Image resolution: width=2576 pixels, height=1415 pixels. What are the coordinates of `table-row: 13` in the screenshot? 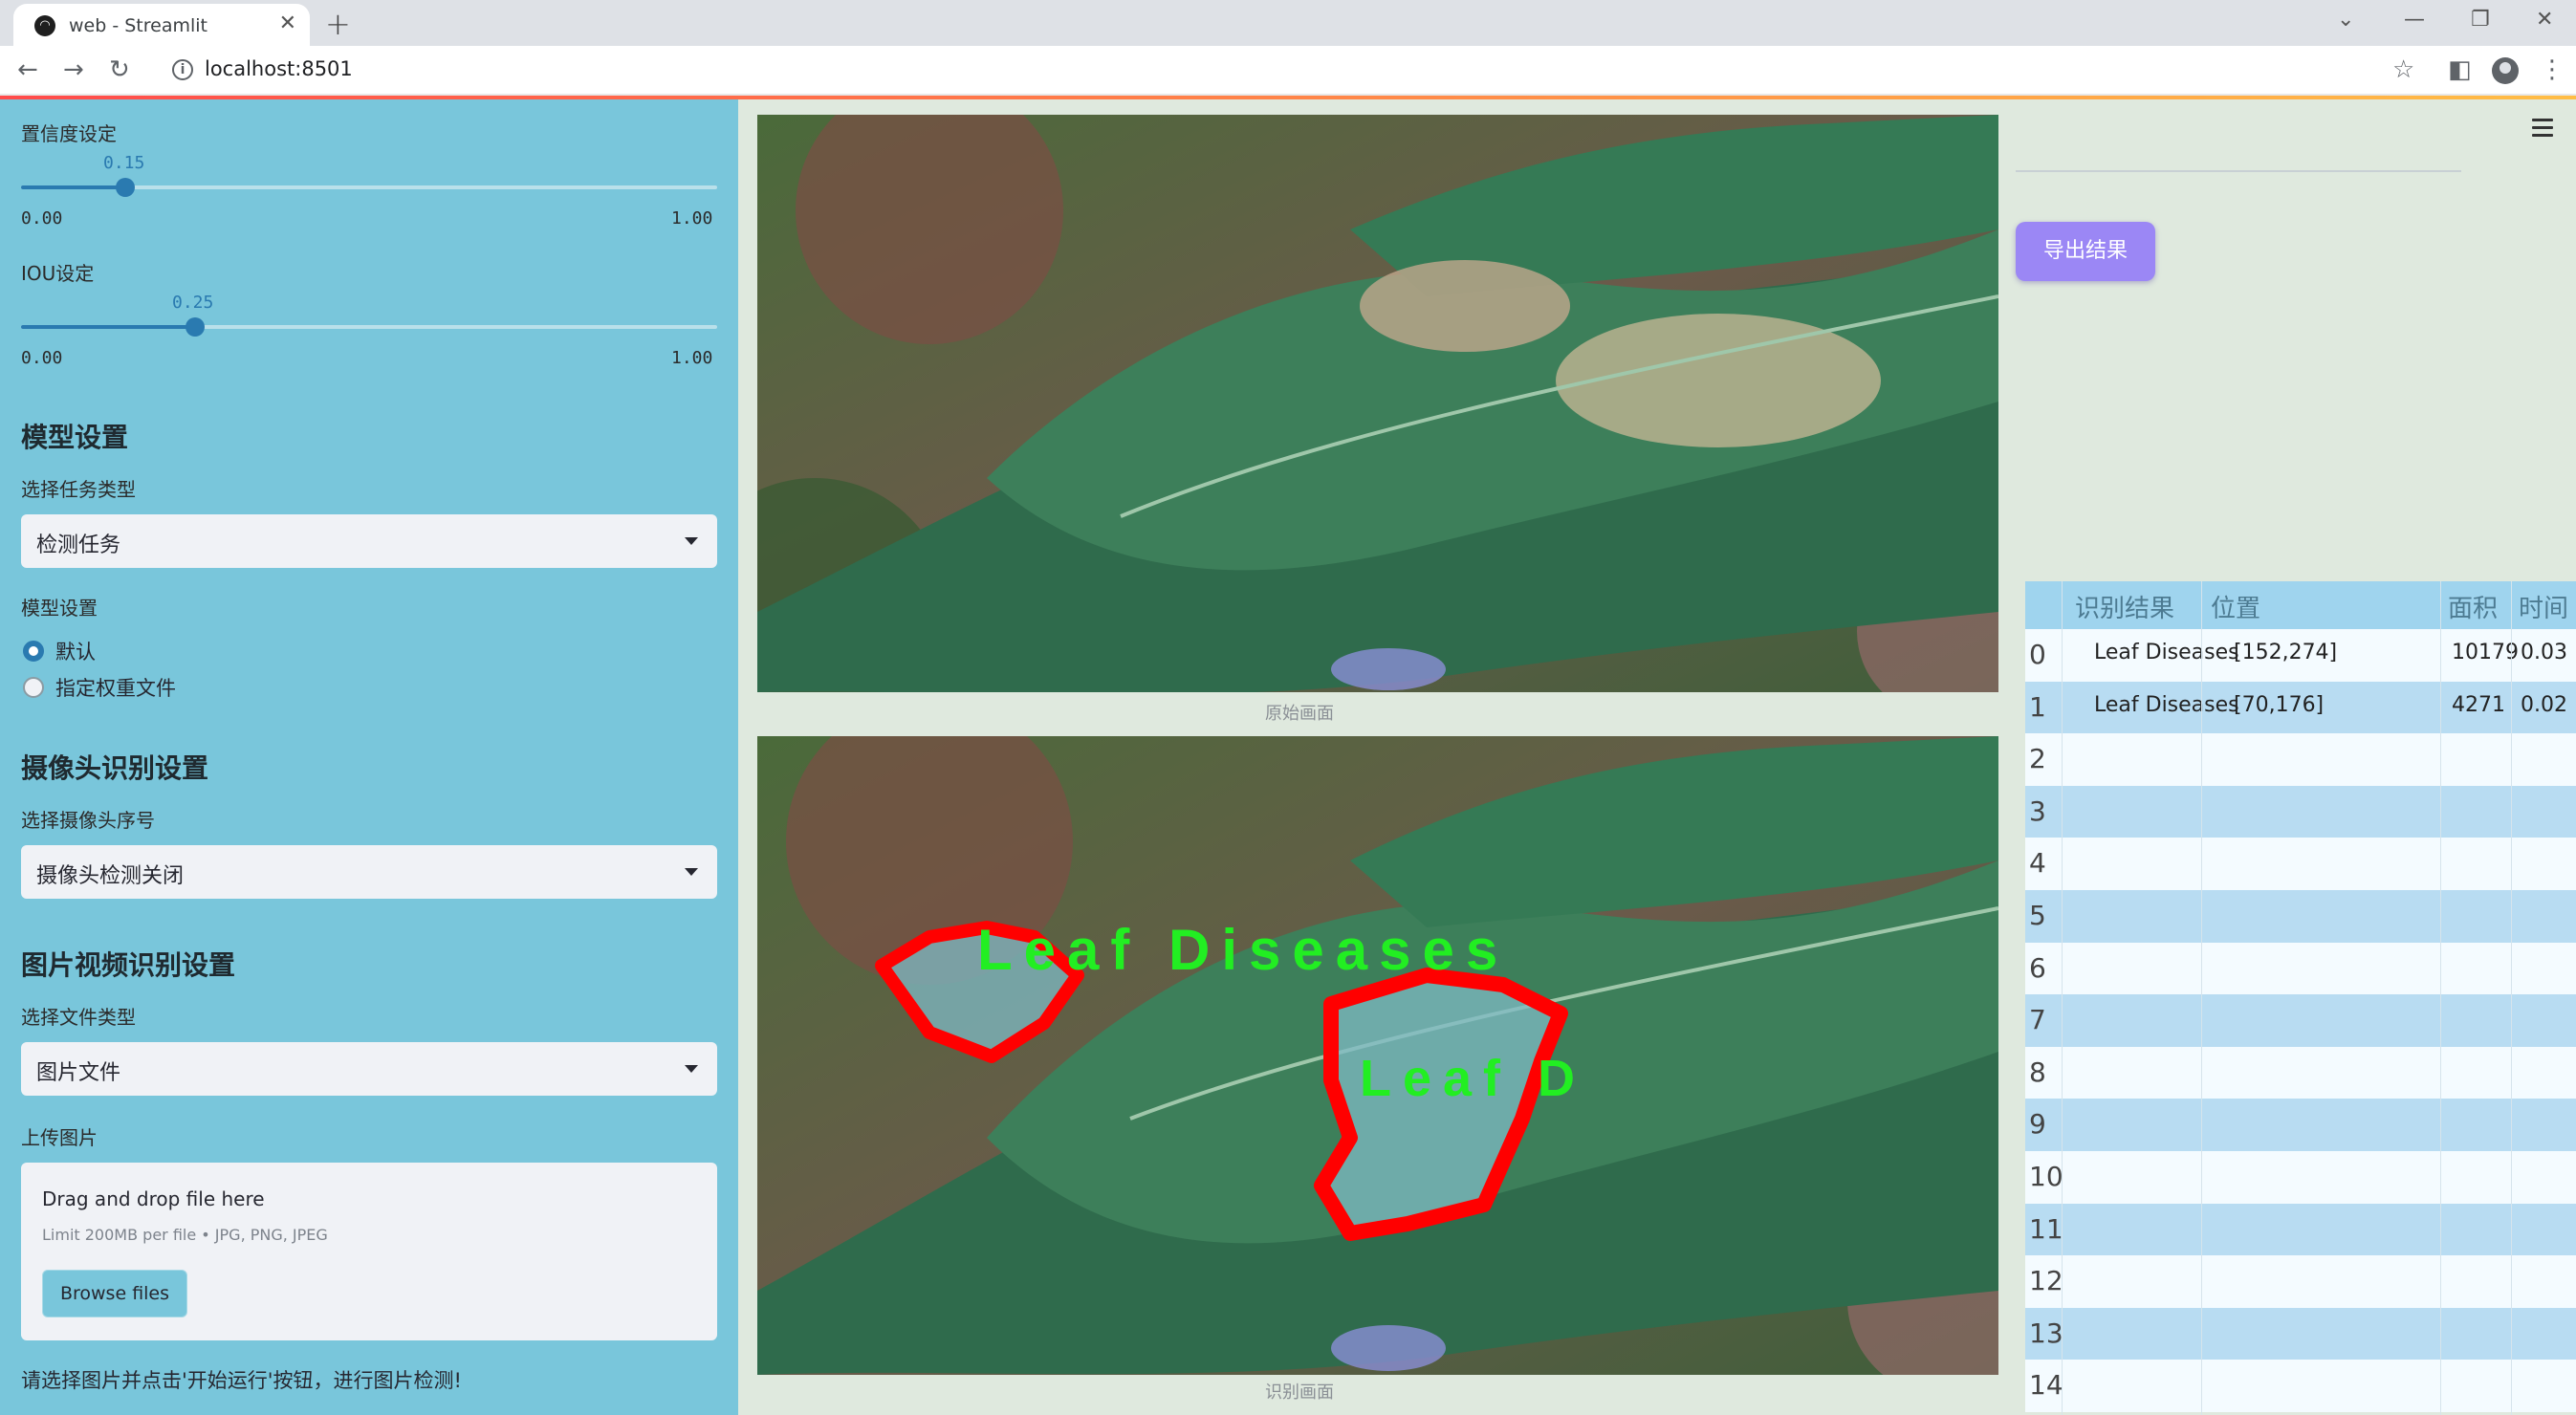 It's located at (2300, 1334).